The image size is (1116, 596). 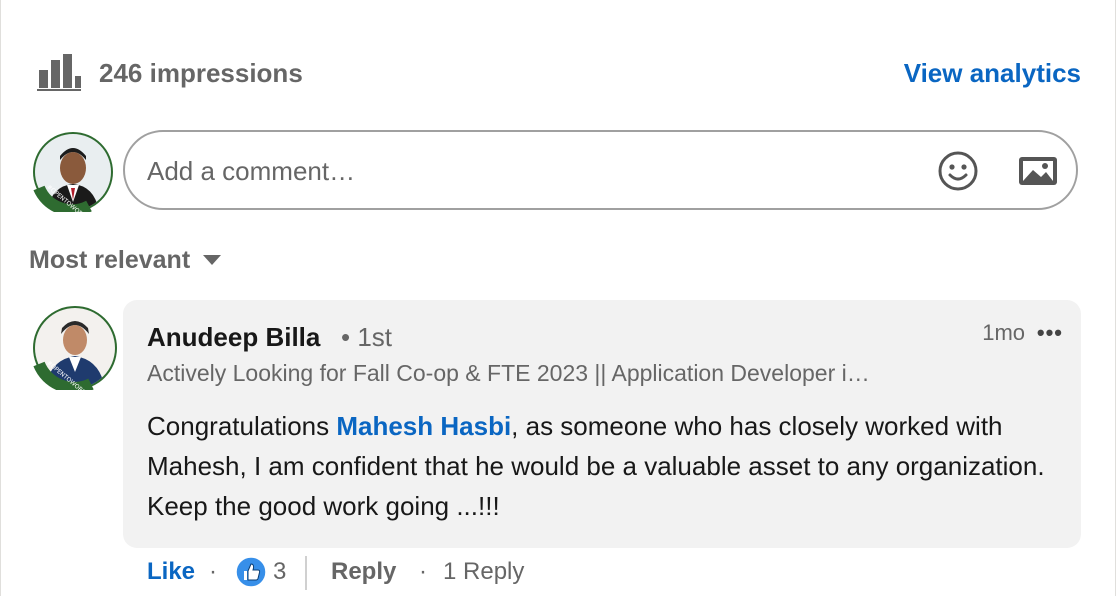 I want to click on more-options-icon: •••, so click(x=1050, y=333).